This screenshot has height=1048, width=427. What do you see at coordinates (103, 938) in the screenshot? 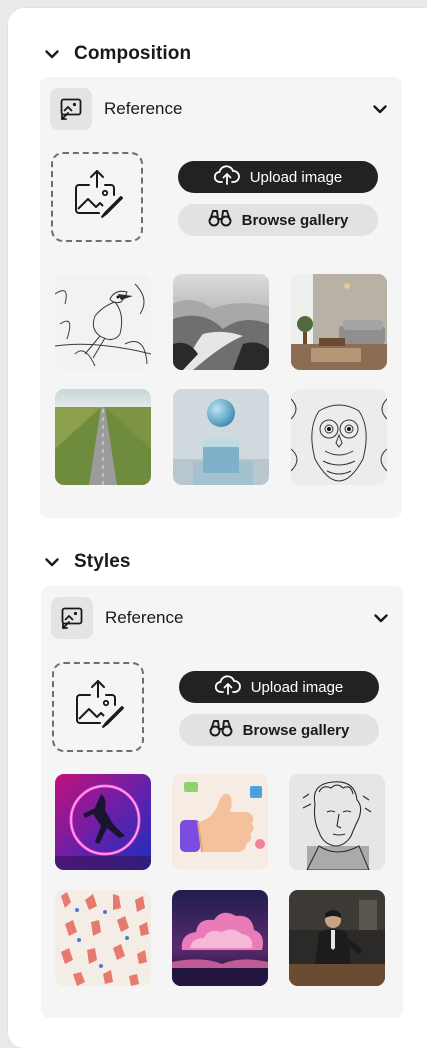
I see `thumb-hands-pattern` at bounding box center [103, 938].